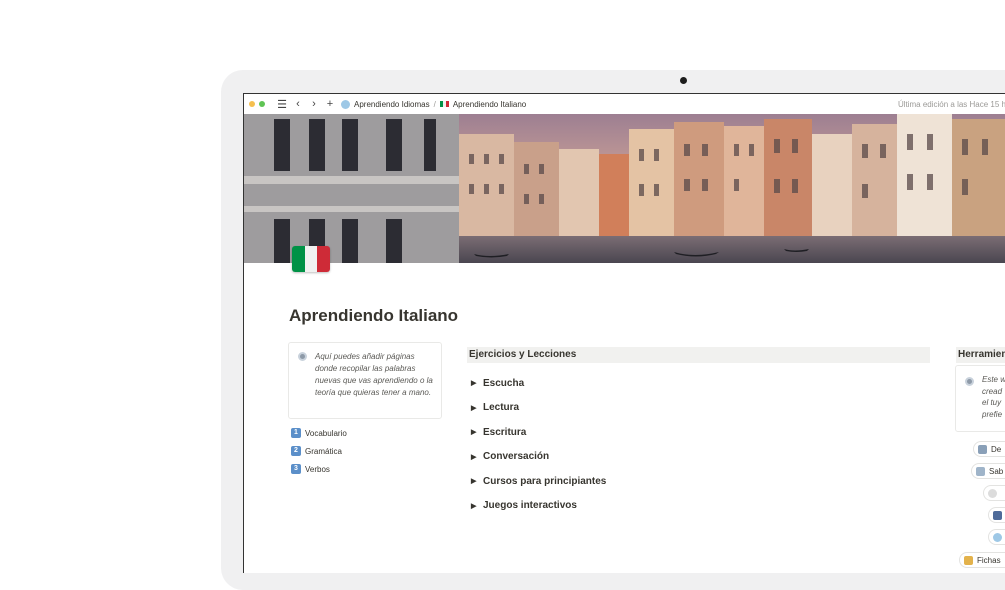  What do you see at coordinates (982, 449) in the screenshot?
I see `dictionary-icon` at bounding box center [982, 449].